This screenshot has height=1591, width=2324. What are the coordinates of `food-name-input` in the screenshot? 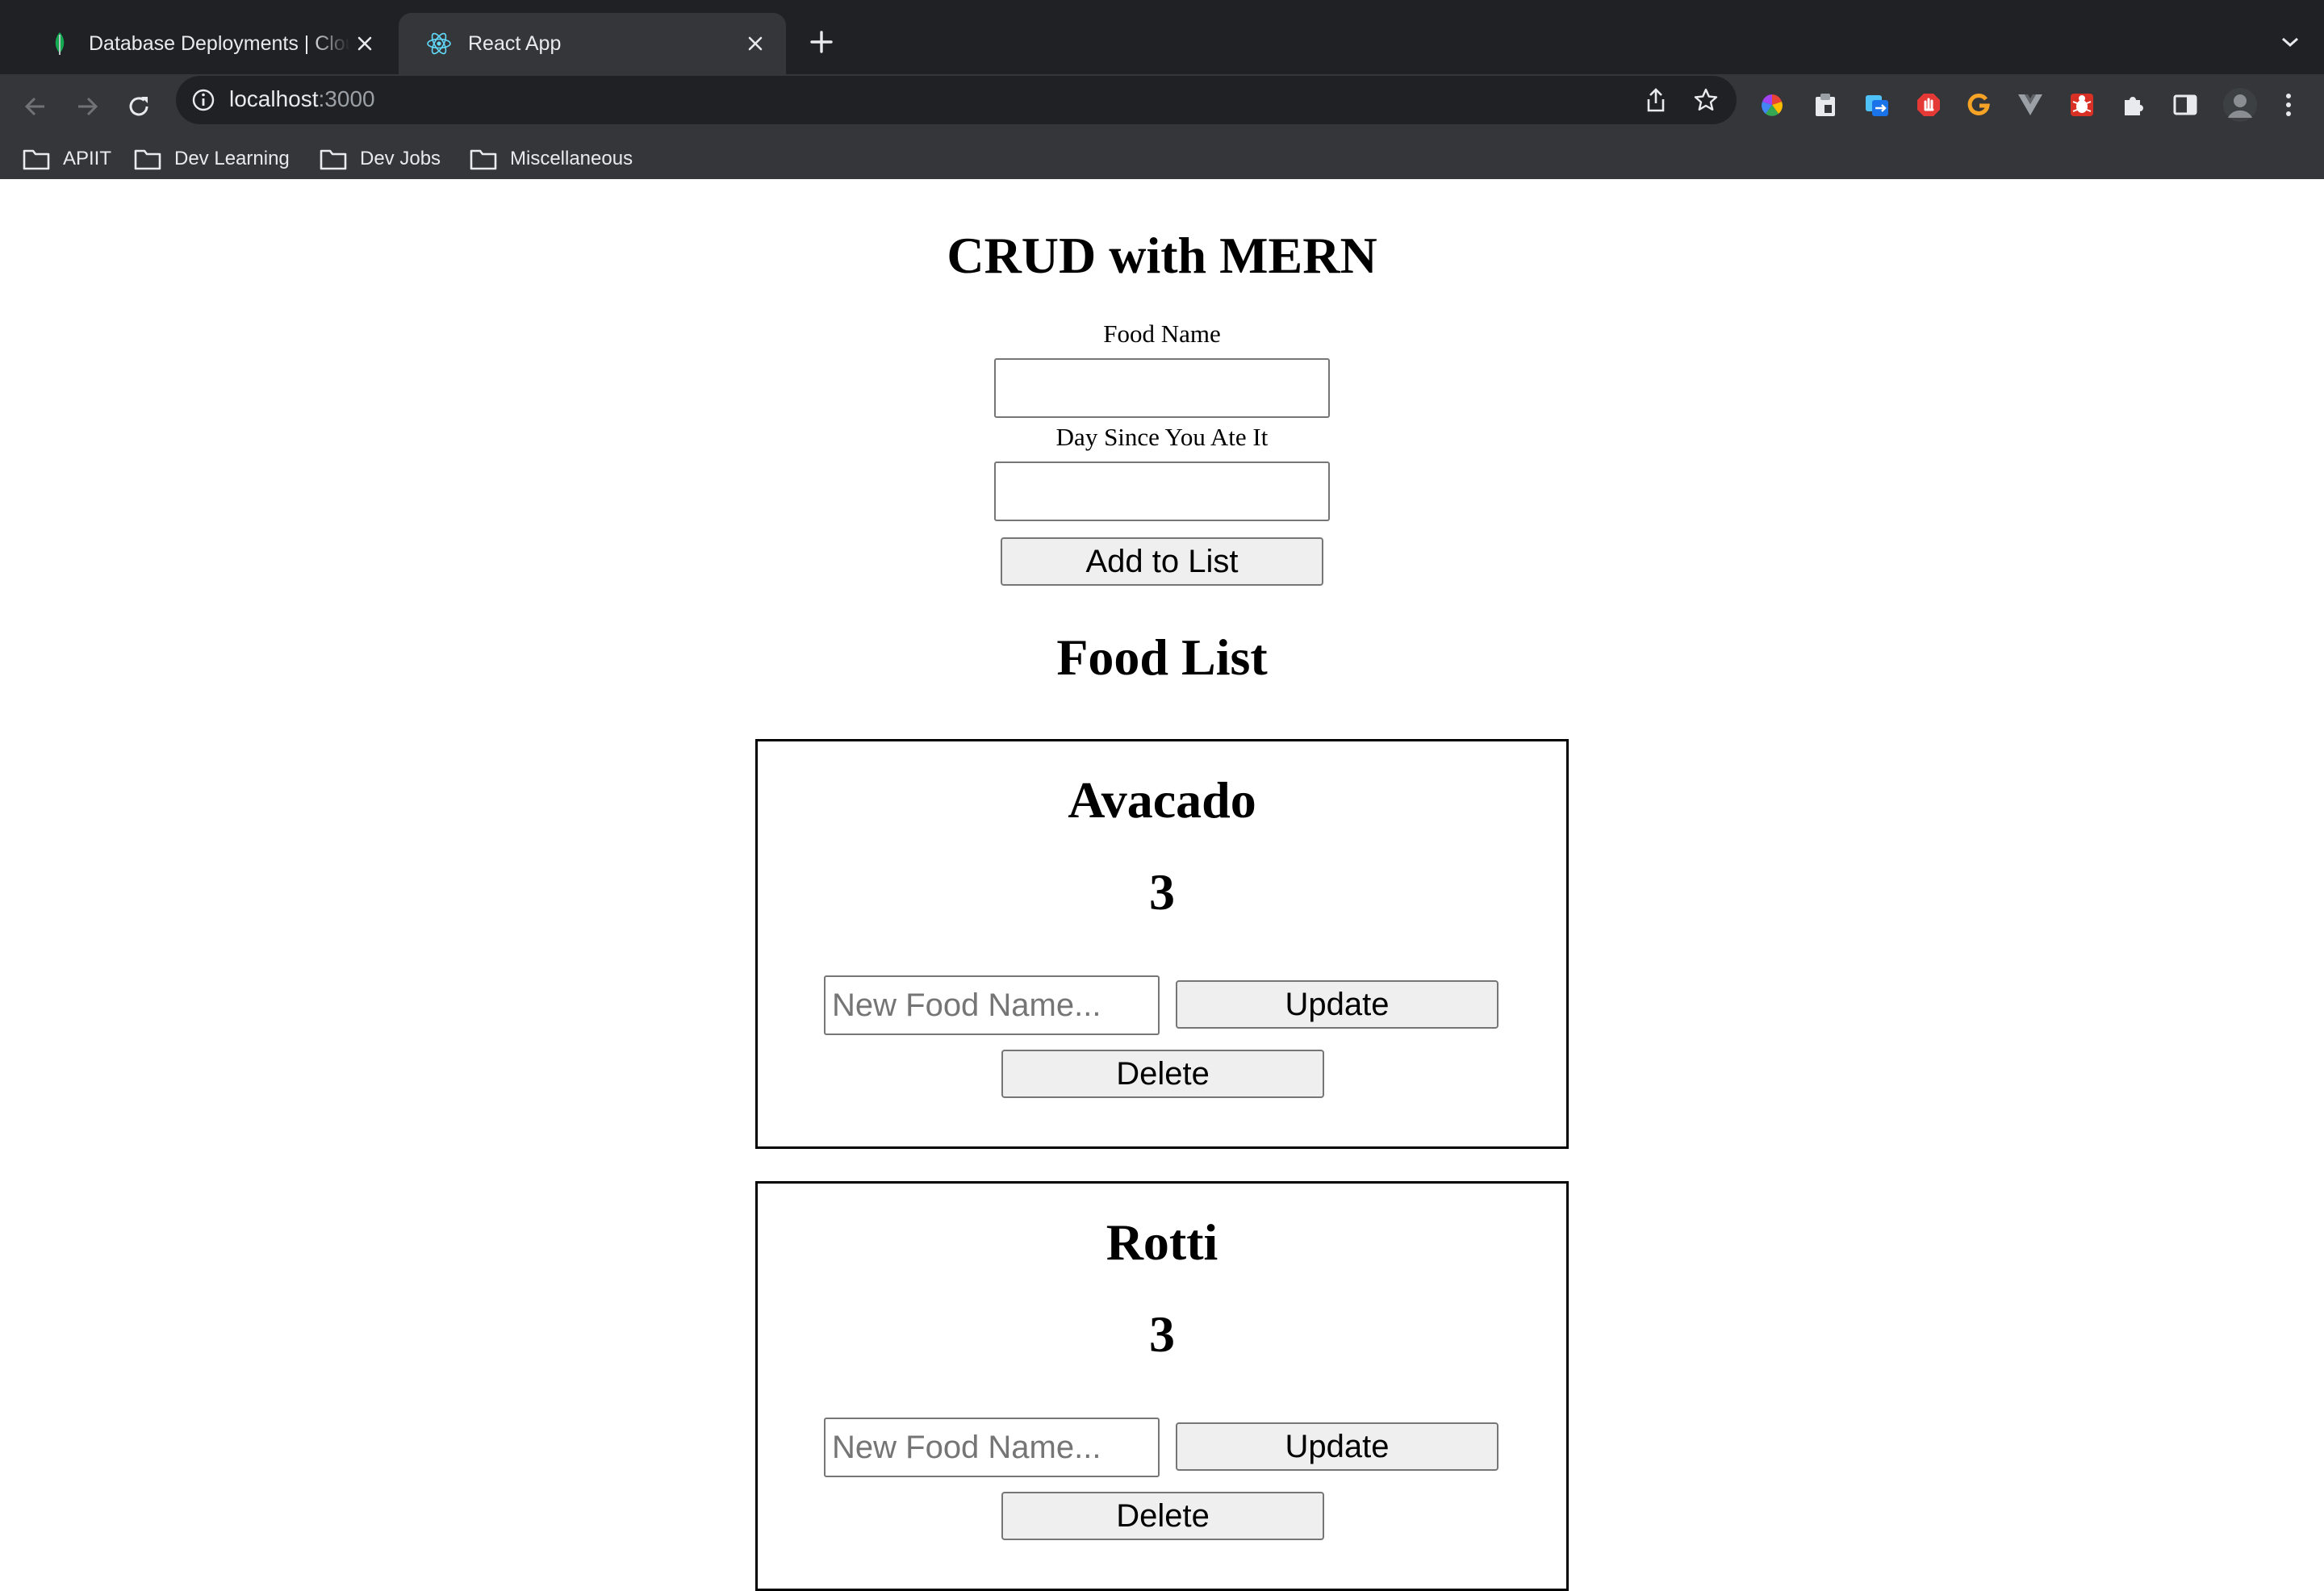 It's located at (1162, 388).